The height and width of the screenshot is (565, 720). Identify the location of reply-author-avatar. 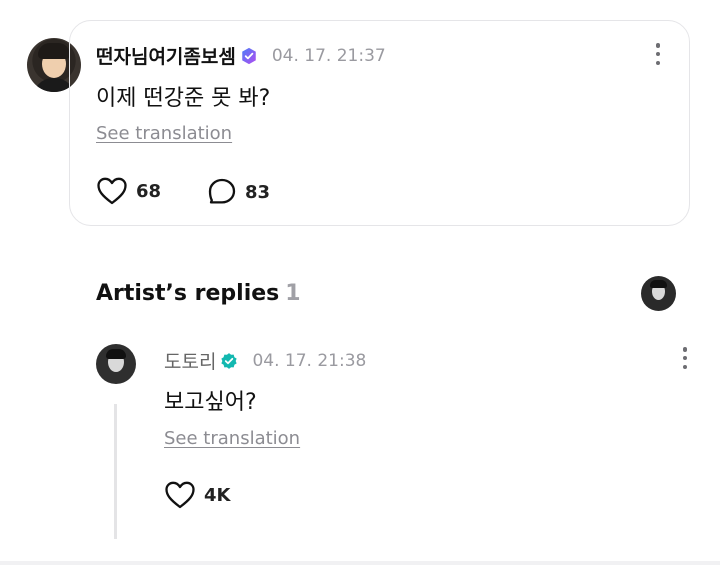
(116, 364).